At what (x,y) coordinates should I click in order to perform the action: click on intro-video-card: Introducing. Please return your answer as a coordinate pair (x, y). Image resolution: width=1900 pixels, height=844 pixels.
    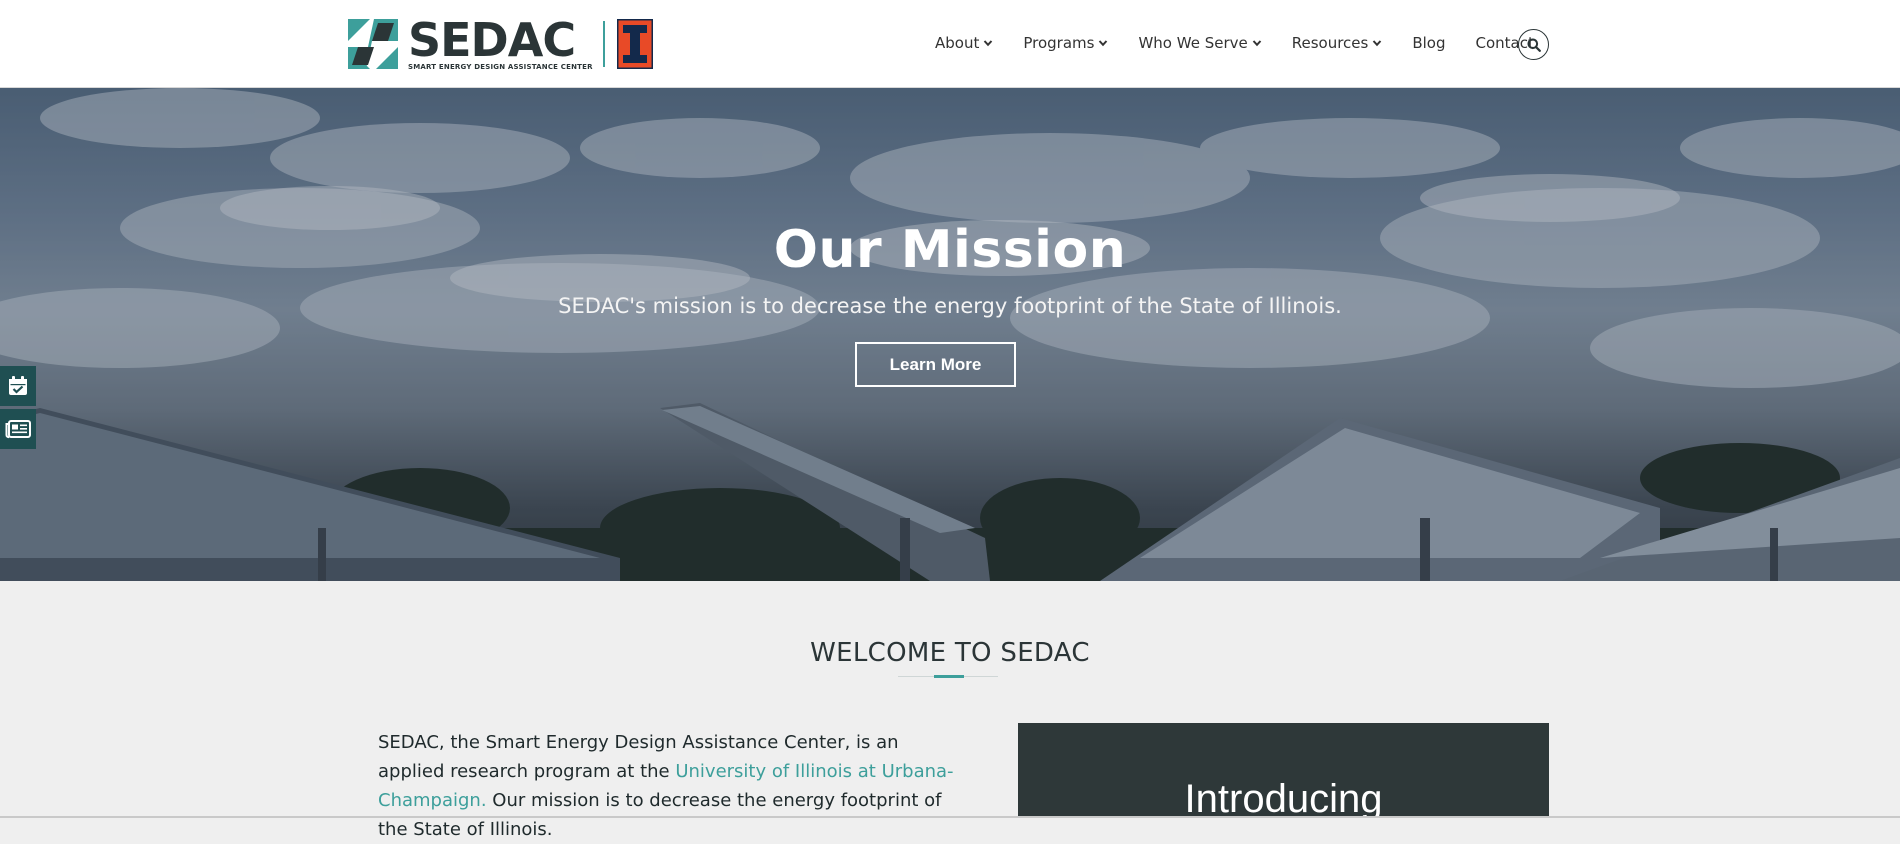
    Looking at the image, I should click on (1283, 770).